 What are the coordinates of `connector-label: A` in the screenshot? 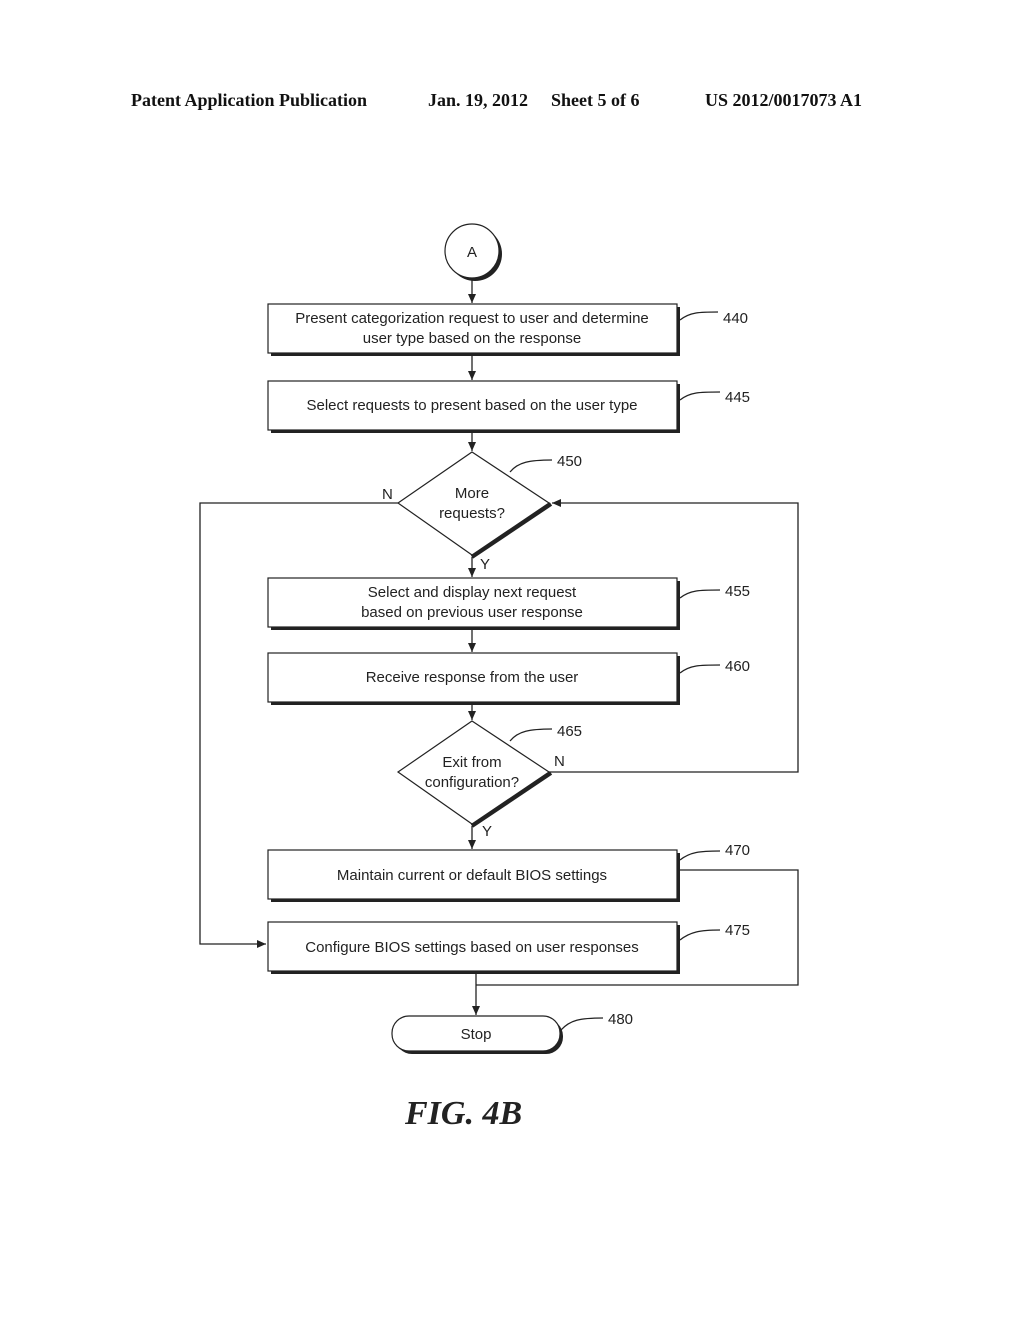 It's located at (472, 252).